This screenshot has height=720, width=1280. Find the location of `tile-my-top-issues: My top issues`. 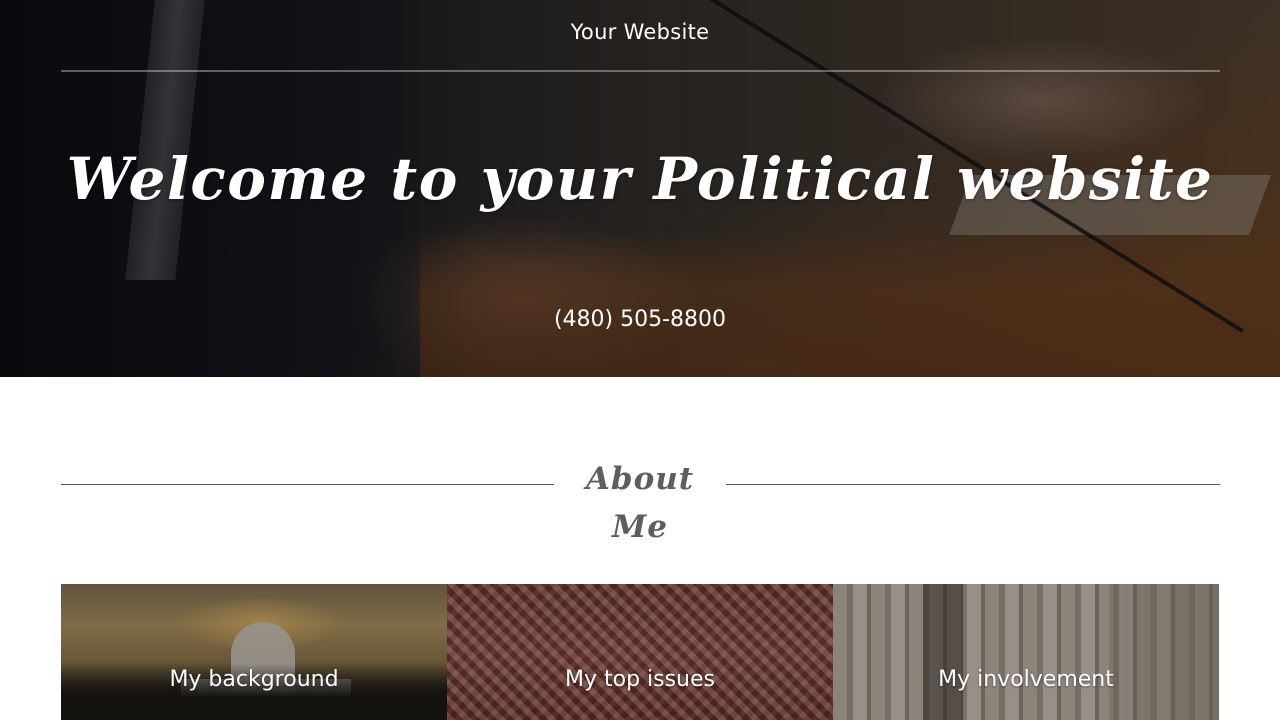

tile-my-top-issues: My top issues is located at coordinates (640, 652).